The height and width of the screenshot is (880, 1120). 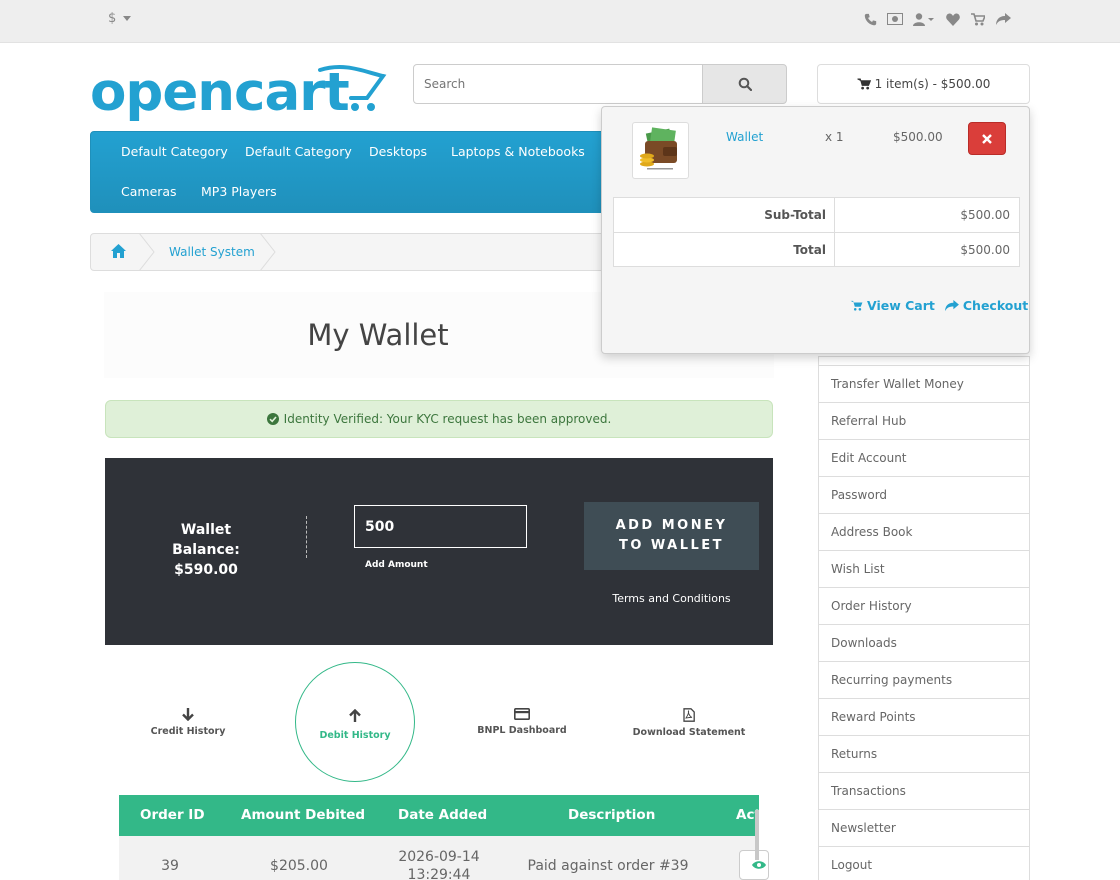 I want to click on tab-credit-history: Credit History, so click(x=188, y=722).